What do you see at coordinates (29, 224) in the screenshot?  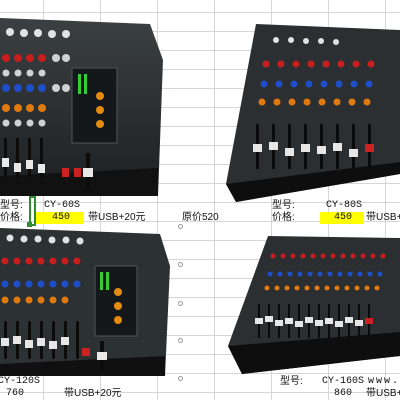 I see `selection-handle` at bounding box center [29, 224].